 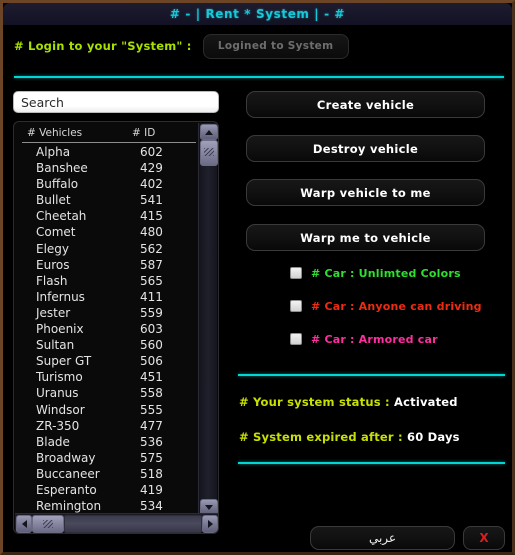 I want to click on horizontal-scrollbar-thumb, so click(x=48, y=524).